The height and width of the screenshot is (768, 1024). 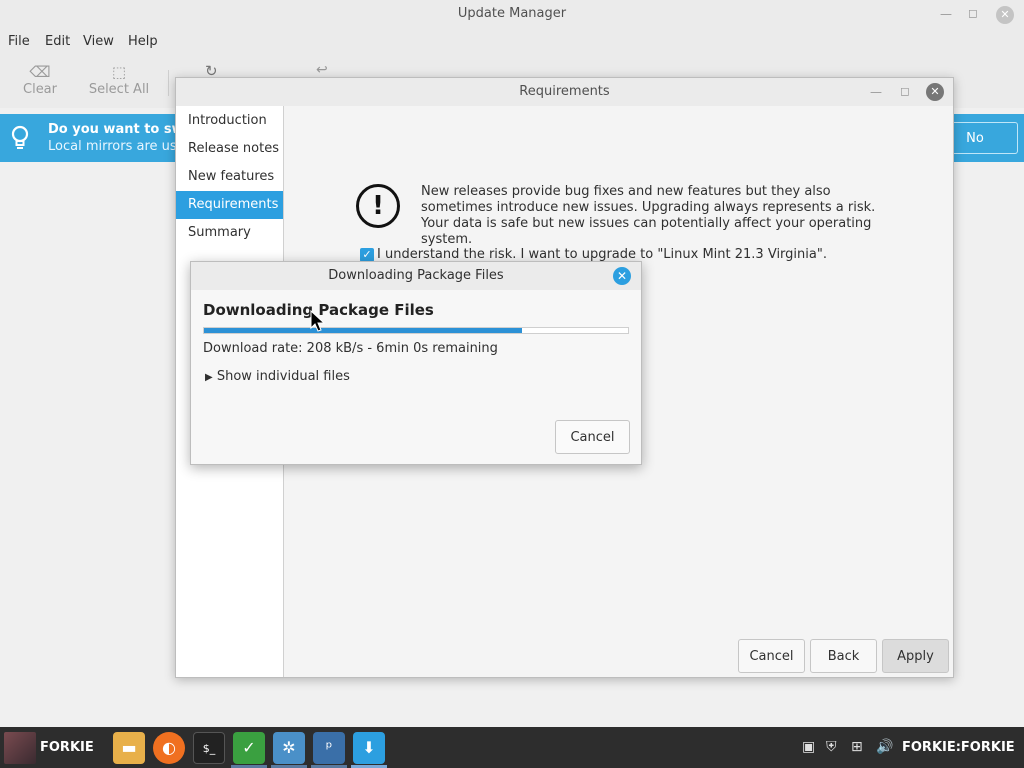 What do you see at coordinates (512, 43) in the screenshot?
I see `menubar: File Edit View Help` at bounding box center [512, 43].